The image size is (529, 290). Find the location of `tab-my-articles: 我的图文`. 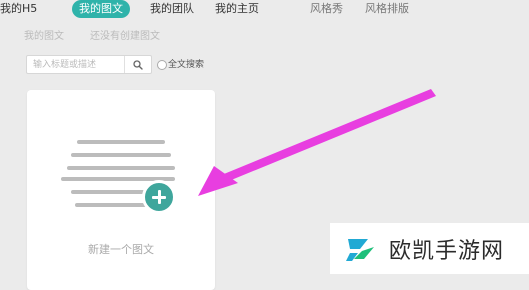

tab-my-articles: 我的图文 is located at coordinates (101, 9).